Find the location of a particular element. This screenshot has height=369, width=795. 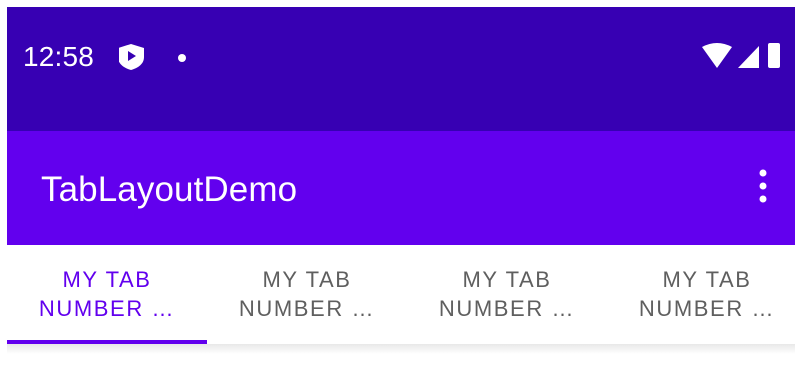

cell-signal-icon is located at coordinates (748, 57).